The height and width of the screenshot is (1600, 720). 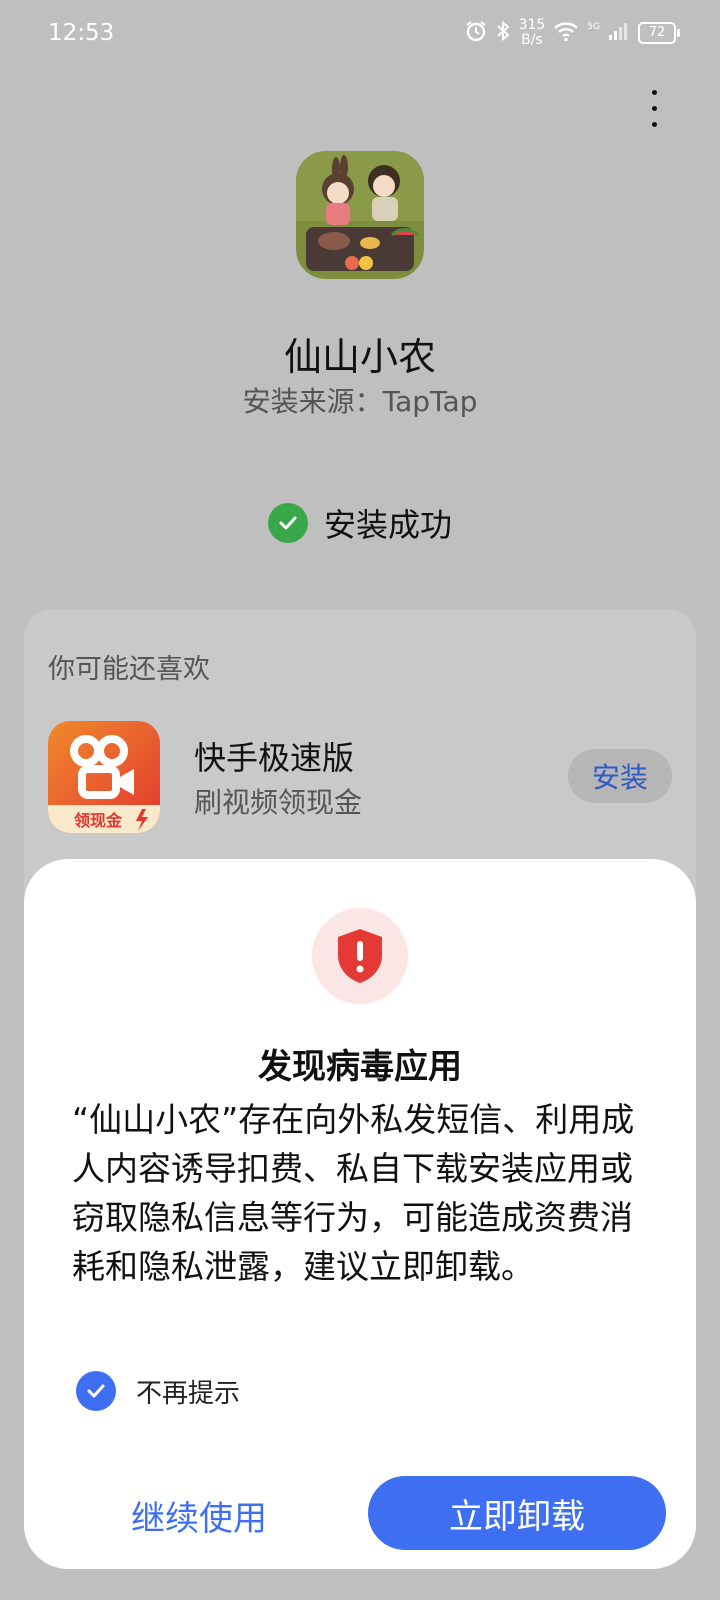 I want to click on recommendation-title: 你可能还喜欢, so click(x=129, y=669).